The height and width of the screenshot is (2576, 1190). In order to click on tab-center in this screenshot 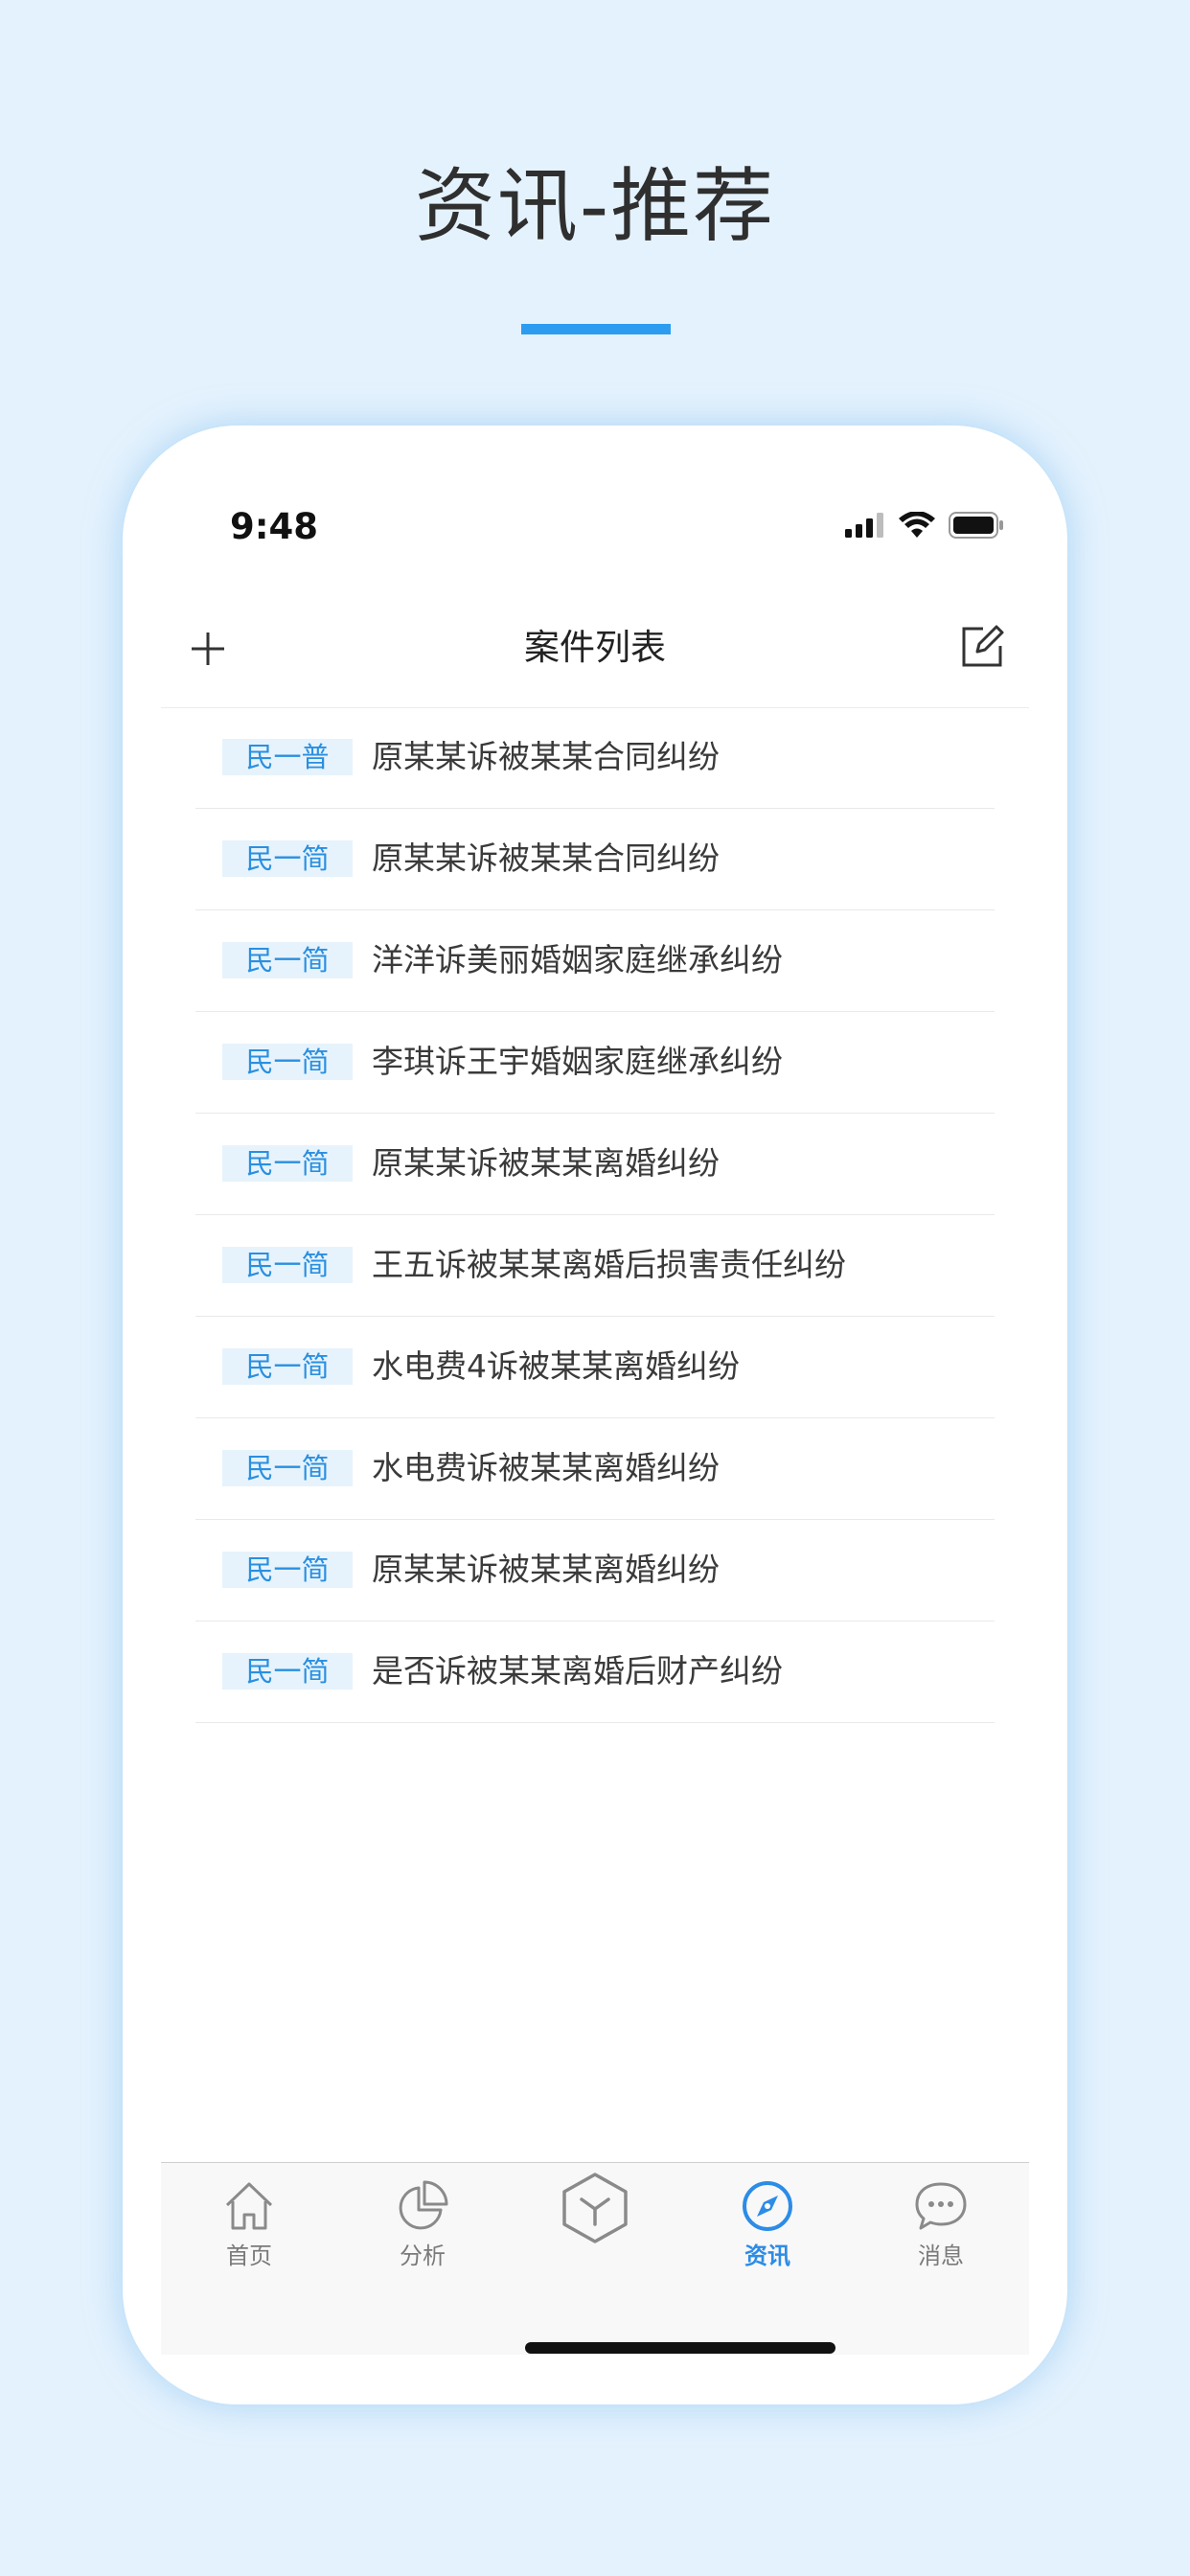, I will do `click(595, 2211)`.